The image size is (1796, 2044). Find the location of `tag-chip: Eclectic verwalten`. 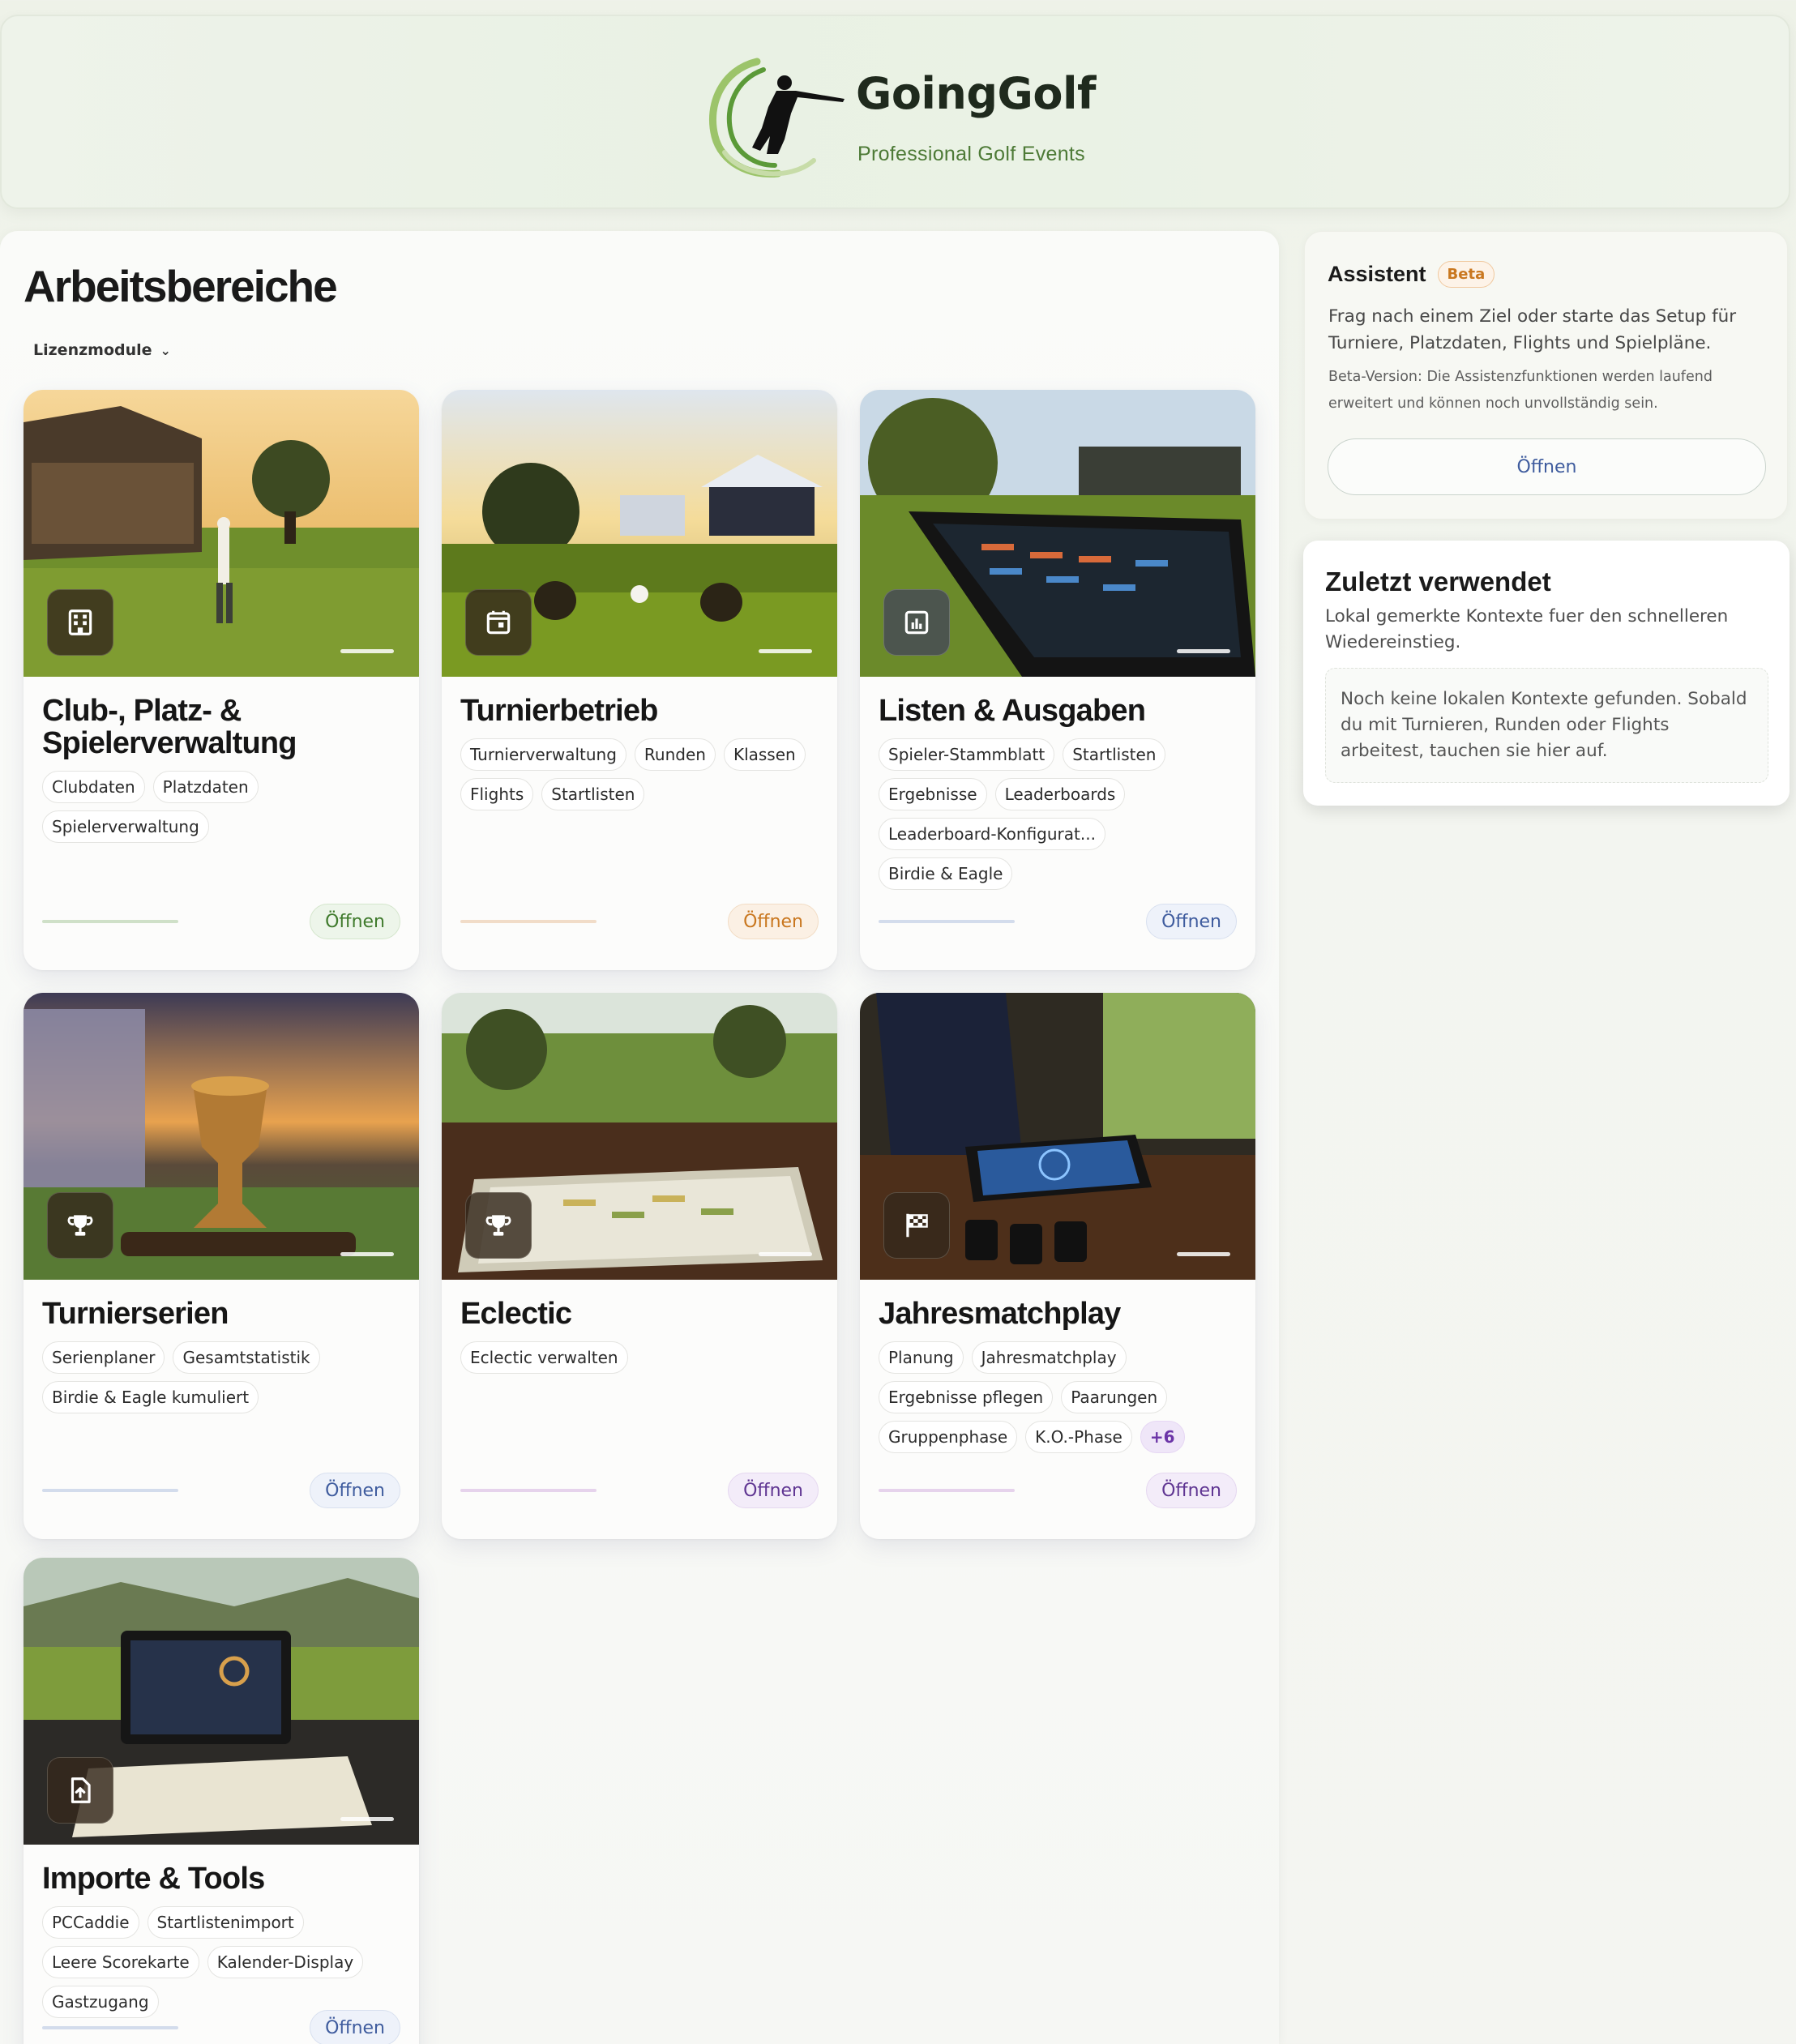

tag-chip: Eclectic verwalten is located at coordinates (544, 1357).